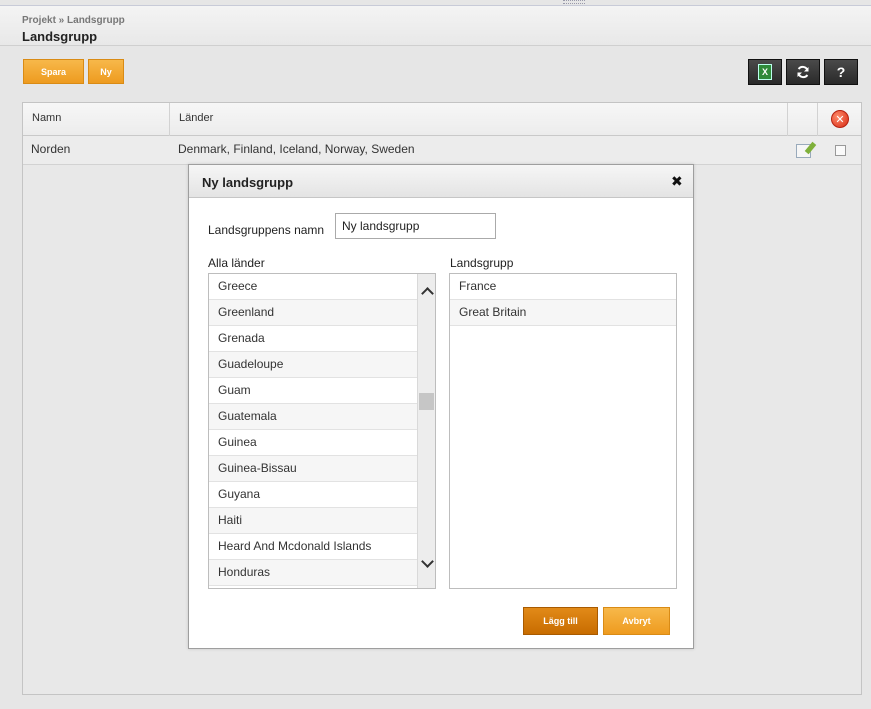 This screenshot has width=871, height=709. I want to click on page-header: Projekt » Landsgrupp Landsgrupp, so click(435, 25).